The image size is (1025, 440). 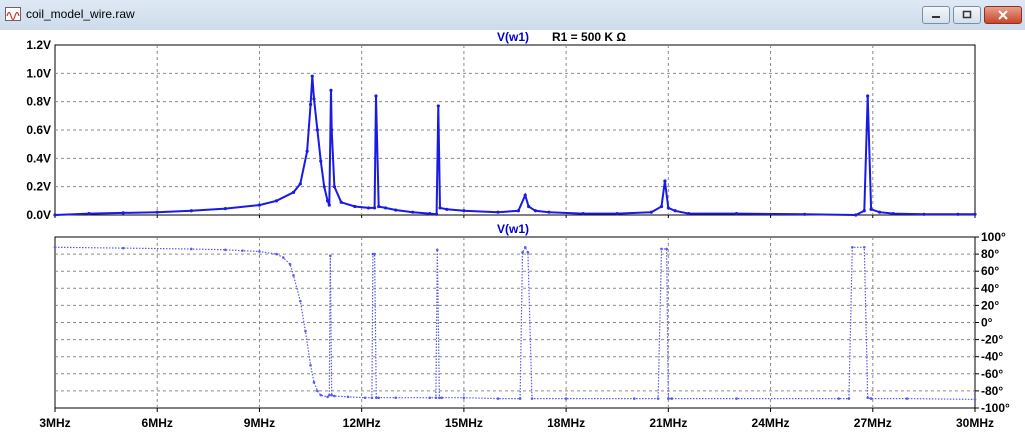 What do you see at coordinates (259, 423) in the screenshot?
I see `x-tick-label: 9MHz` at bounding box center [259, 423].